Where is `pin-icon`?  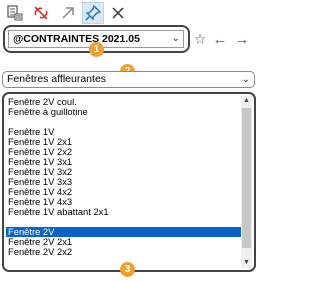 pin-icon is located at coordinates (93, 13).